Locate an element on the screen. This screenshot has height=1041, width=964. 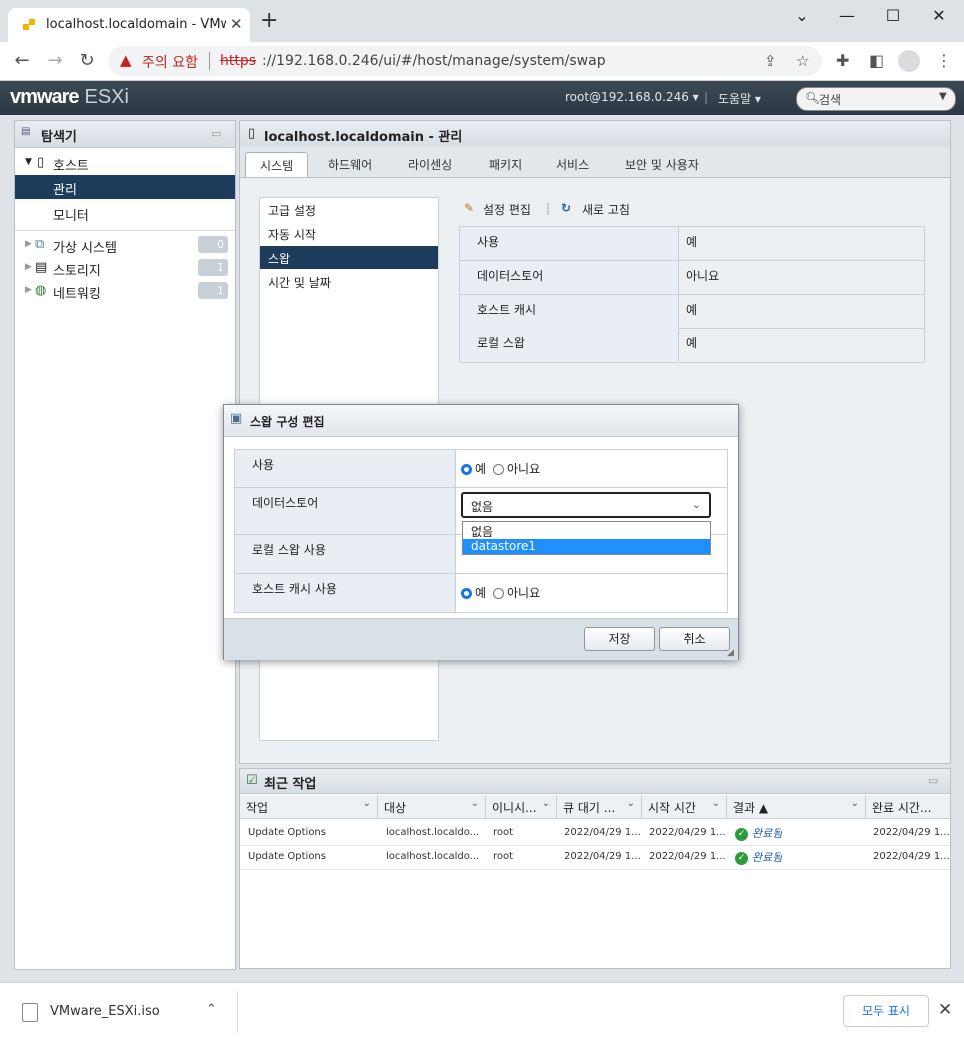
resize-handle-icon: ◢ is located at coordinates (730, 653).